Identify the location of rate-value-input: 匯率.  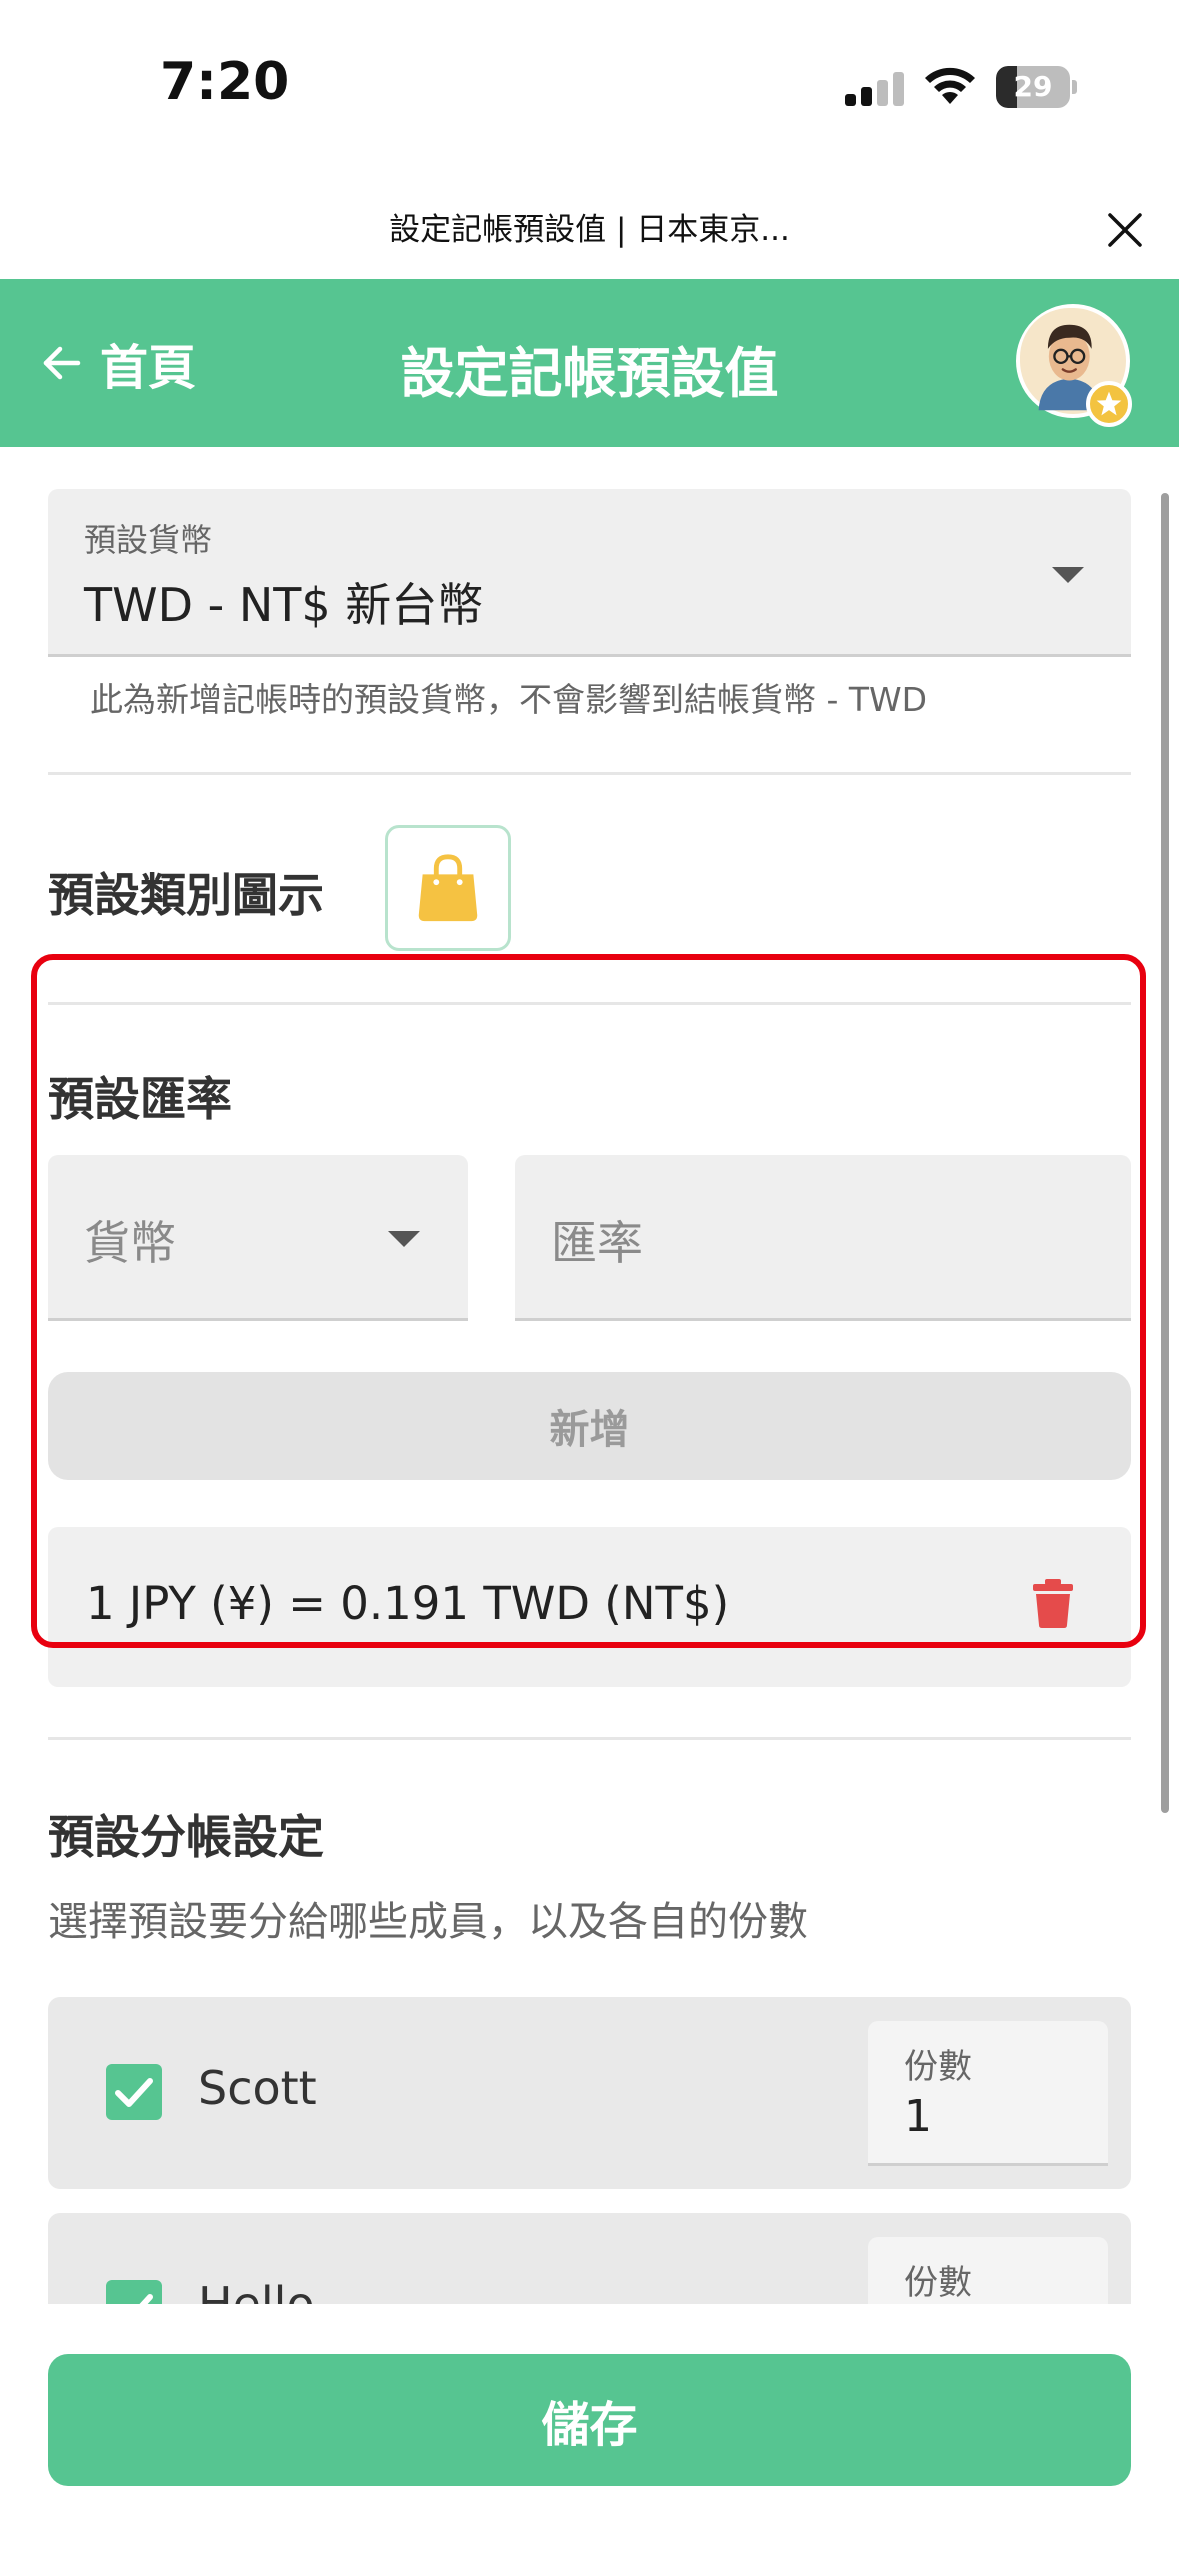
(823, 1238).